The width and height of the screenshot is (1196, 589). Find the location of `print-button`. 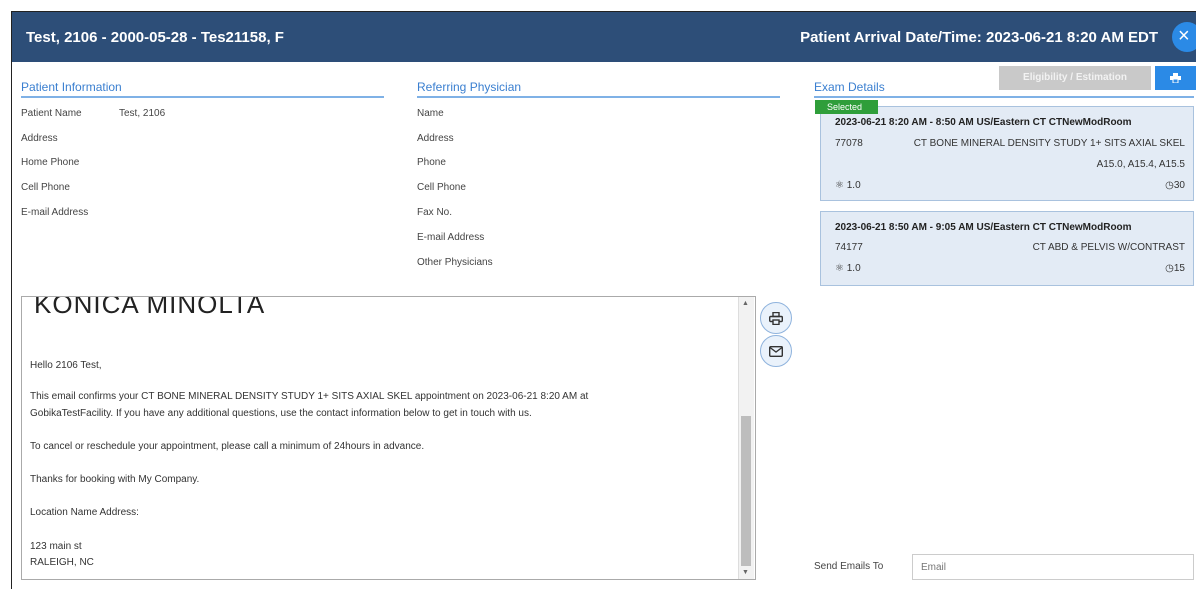

print-button is located at coordinates (1175, 78).